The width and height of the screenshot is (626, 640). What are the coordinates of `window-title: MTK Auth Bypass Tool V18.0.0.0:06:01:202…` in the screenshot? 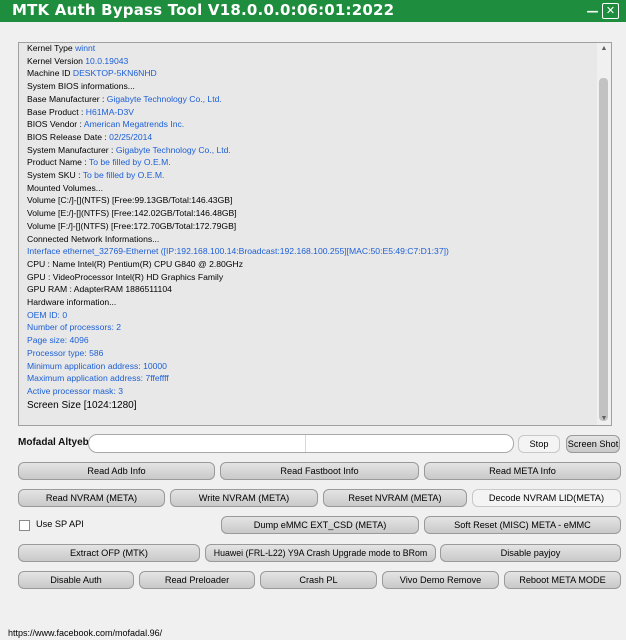 It's located at (203, 10).